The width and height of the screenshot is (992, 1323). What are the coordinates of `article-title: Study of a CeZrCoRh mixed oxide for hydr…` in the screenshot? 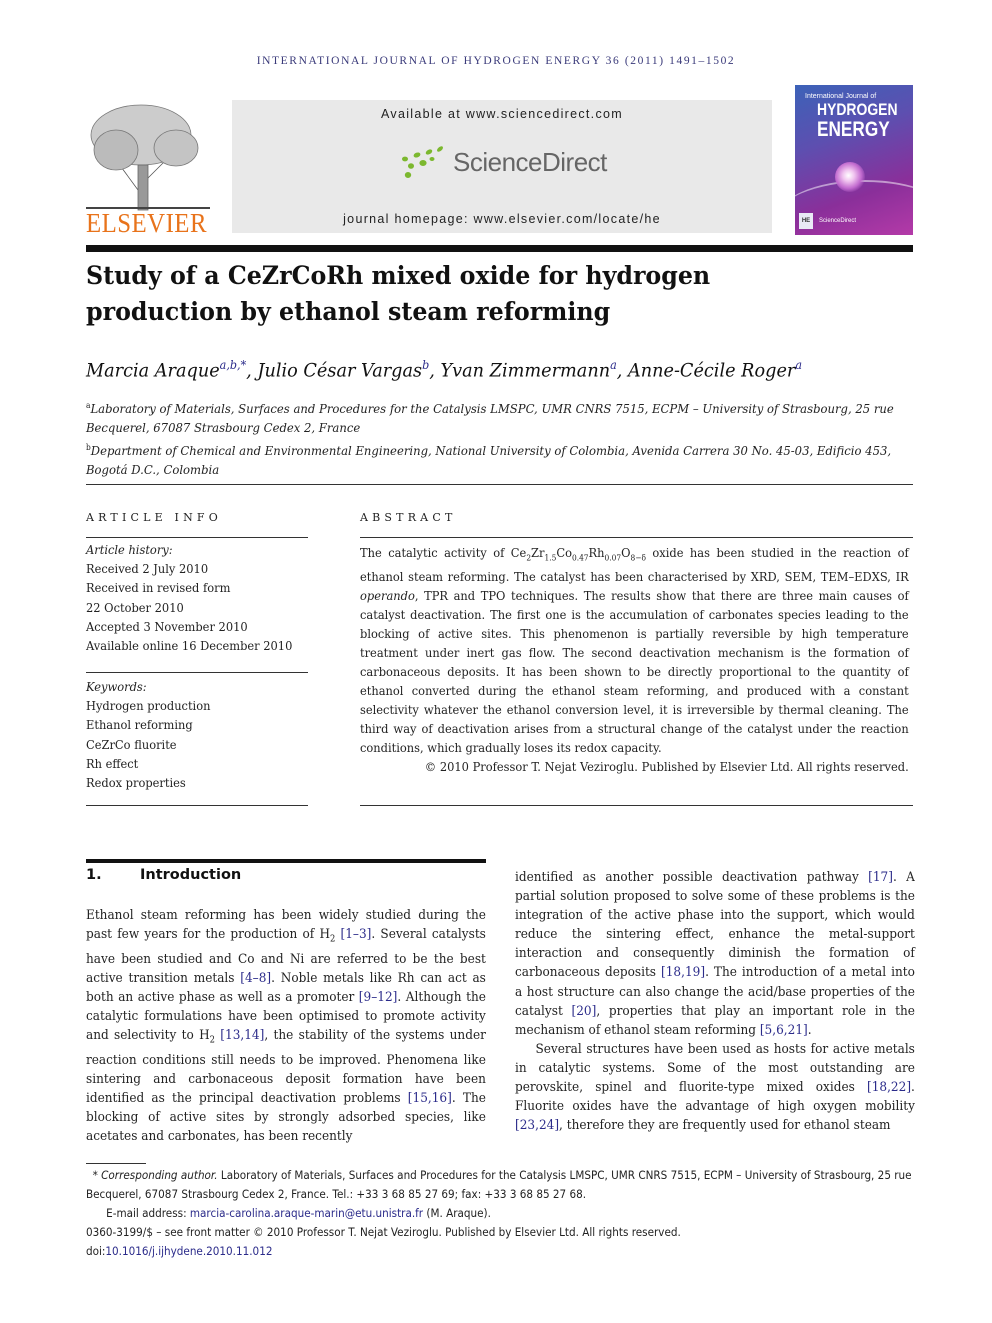 It's located at (398, 294).